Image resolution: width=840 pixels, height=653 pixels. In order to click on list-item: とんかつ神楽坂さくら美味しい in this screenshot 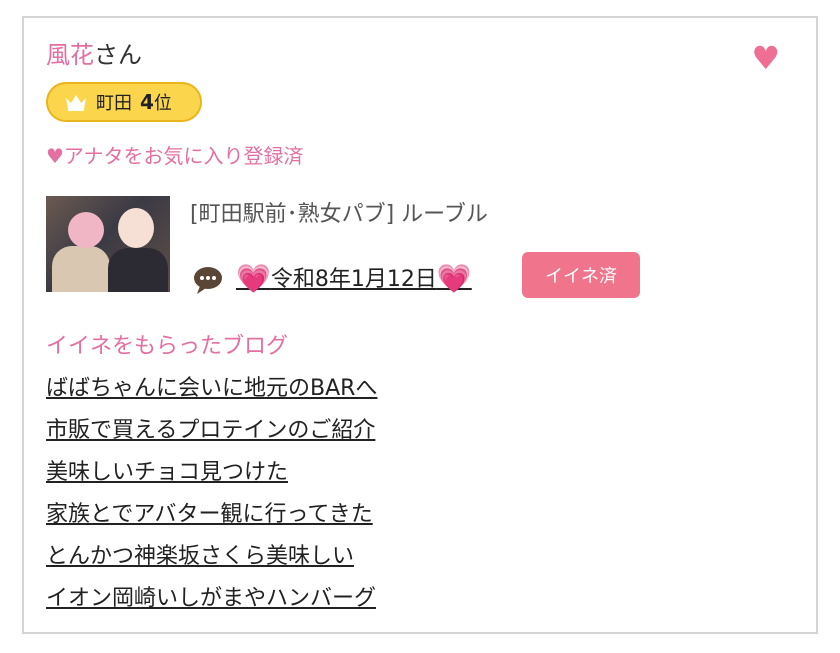, I will do `click(211, 563)`.